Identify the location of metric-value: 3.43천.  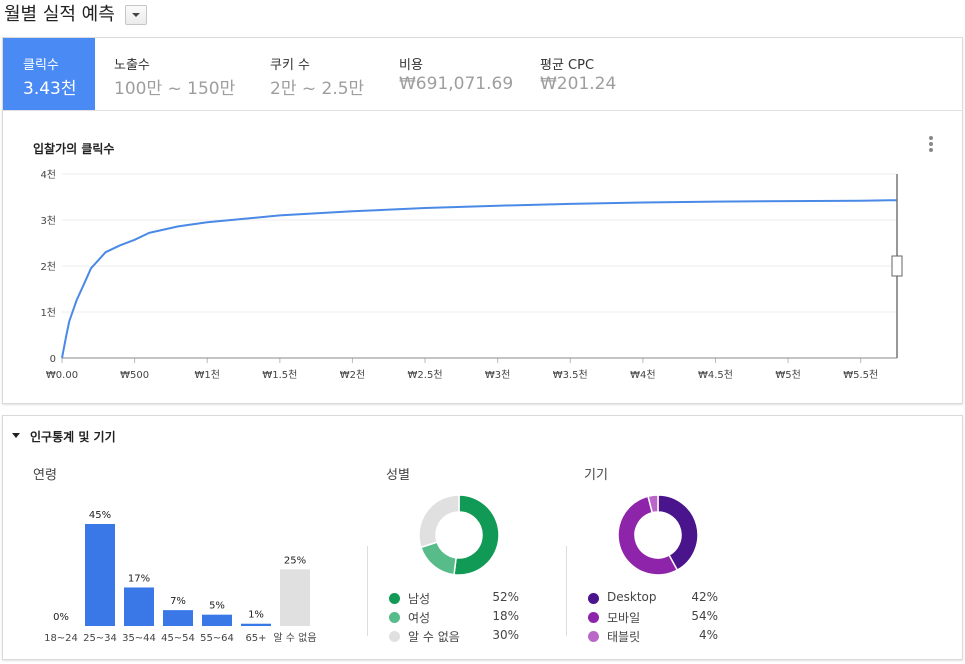
(50, 86).